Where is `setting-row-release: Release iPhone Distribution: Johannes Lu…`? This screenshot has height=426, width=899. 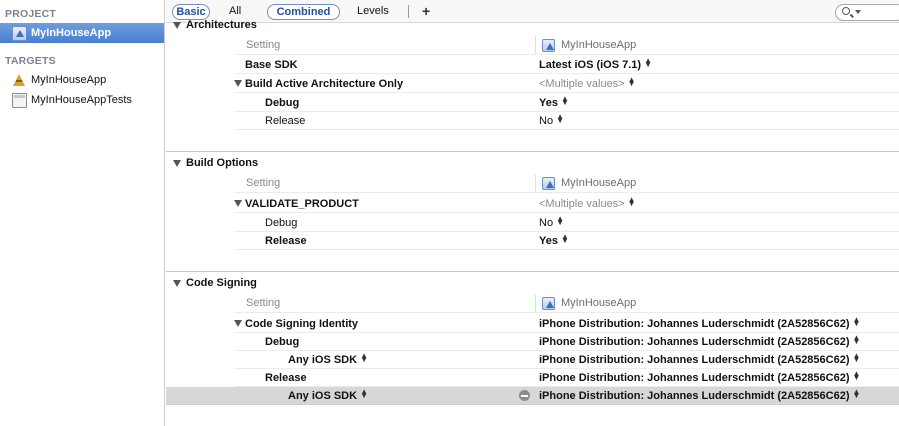 setting-row-release: Release iPhone Distribution: Johannes Lu… is located at coordinates (566, 378).